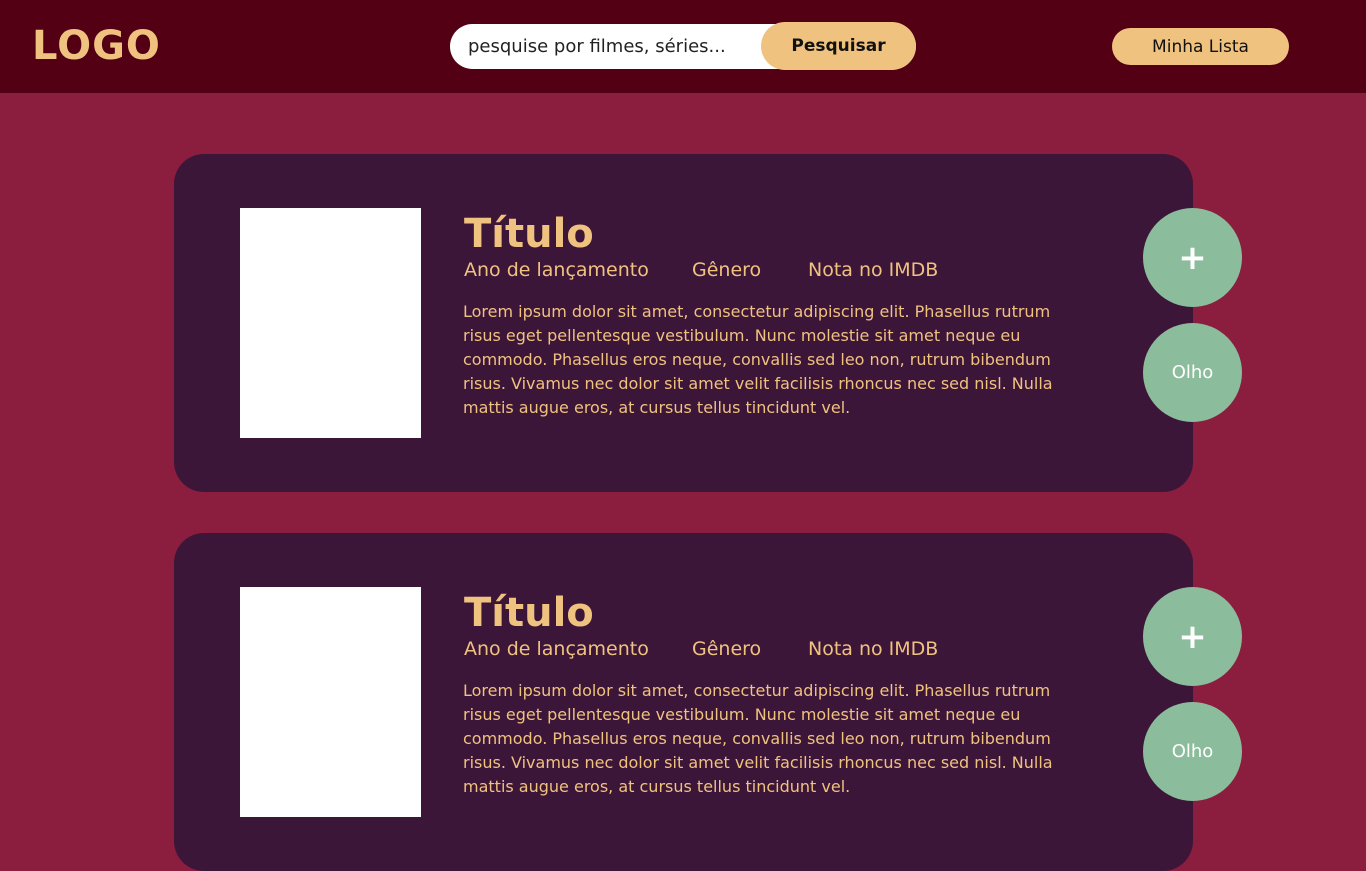 Image resolution: width=1366 pixels, height=871 pixels. What do you see at coordinates (1200, 46) in the screenshot?
I see `my-list-button: Minha Lista` at bounding box center [1200, 46].